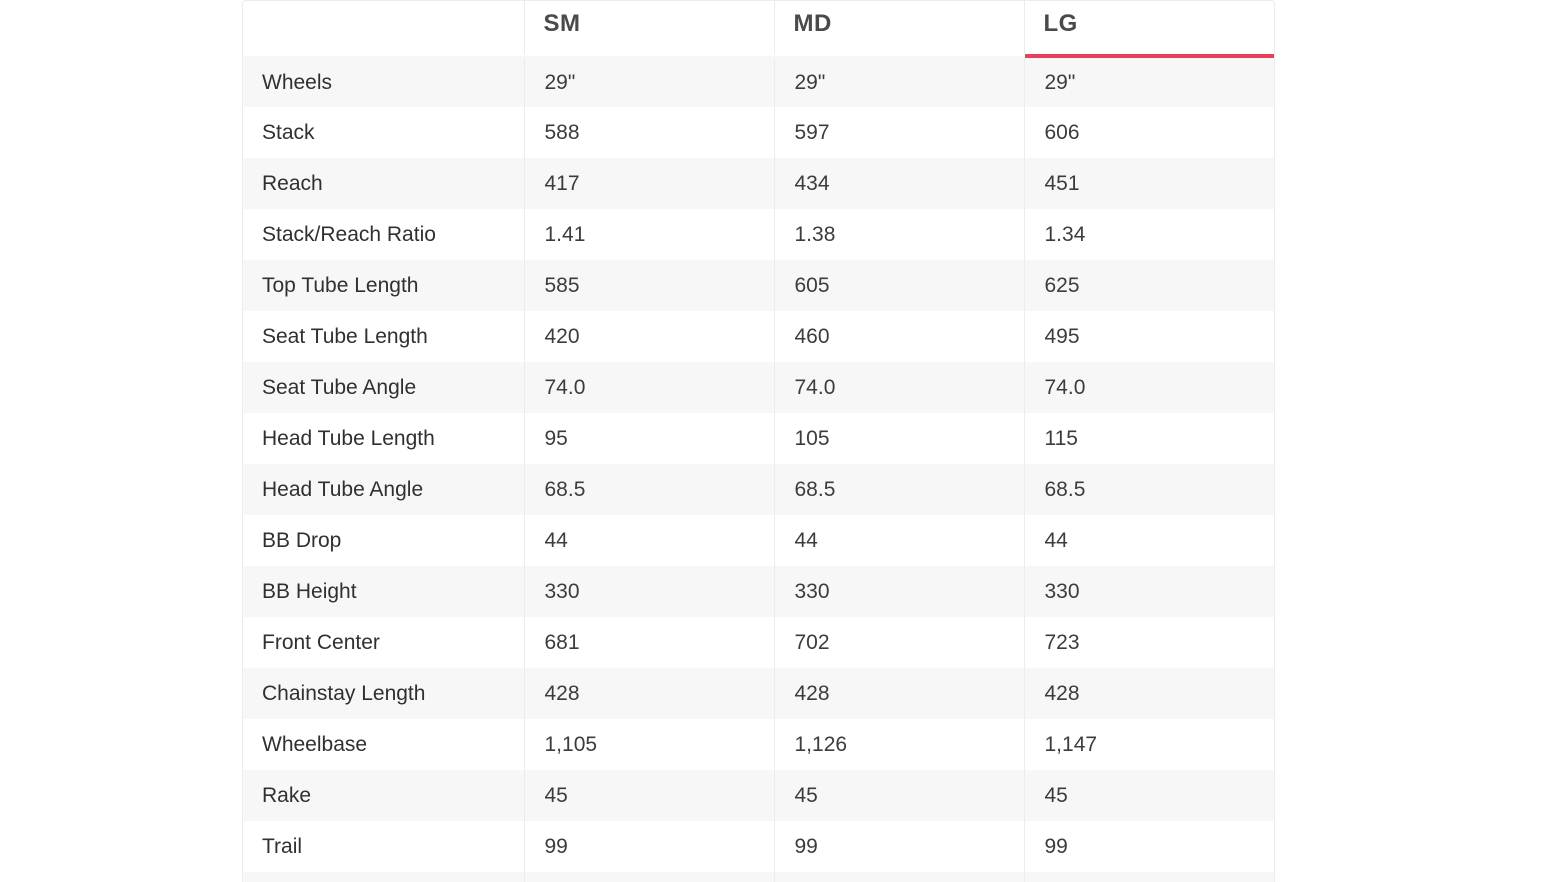 The height and width of the screenshot is (882, 1568). What do you see at coordinates (898, 183) in the screenshot?
I see `table-cell: 434` at bounding box center [898, 183].